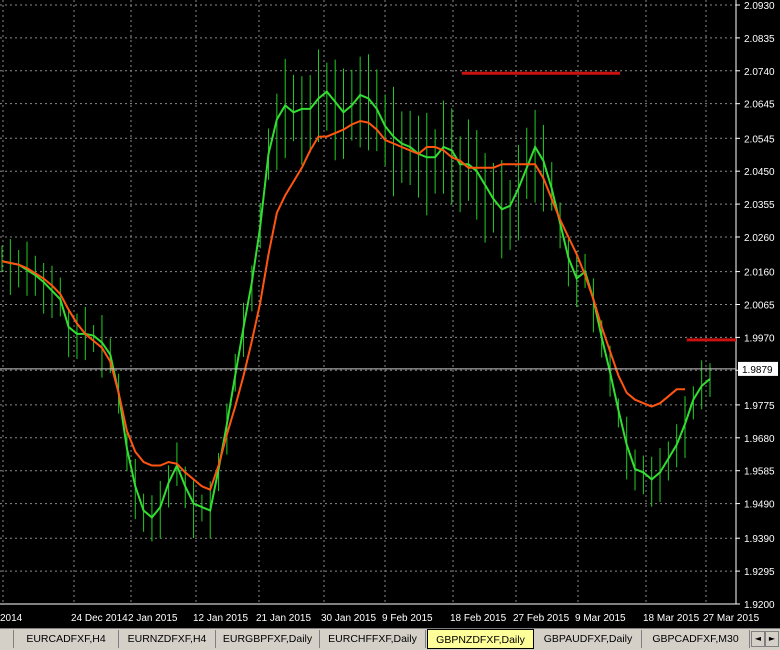 The width and height of the screenshot is (780, 650). Describe the element at coordinates (478, 618) in the screenshot. I see `x-tick-label: 18 Feb 2015` at that location.